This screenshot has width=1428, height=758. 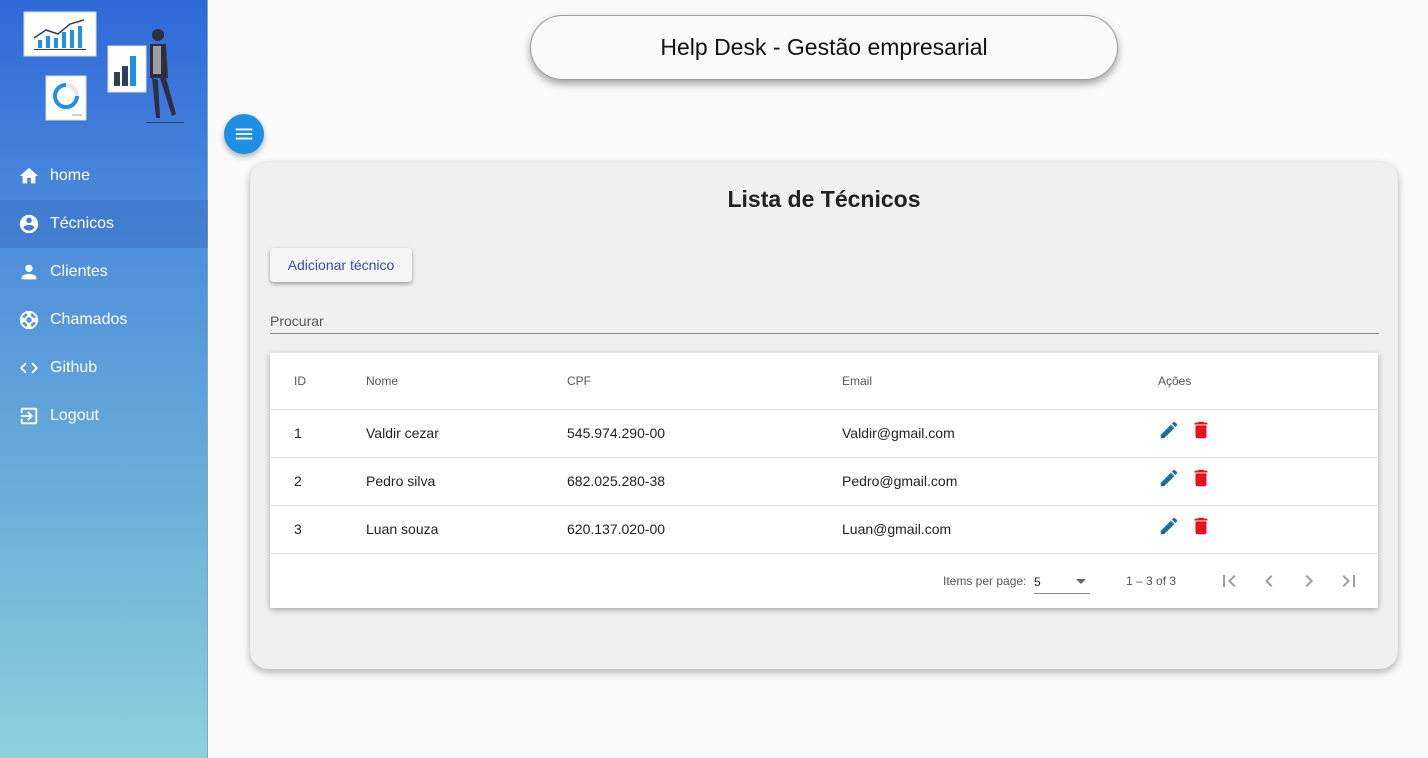 I want to click on header-title-pill: Help Desk - Gestão empresarial, so click(x=824, y=47).